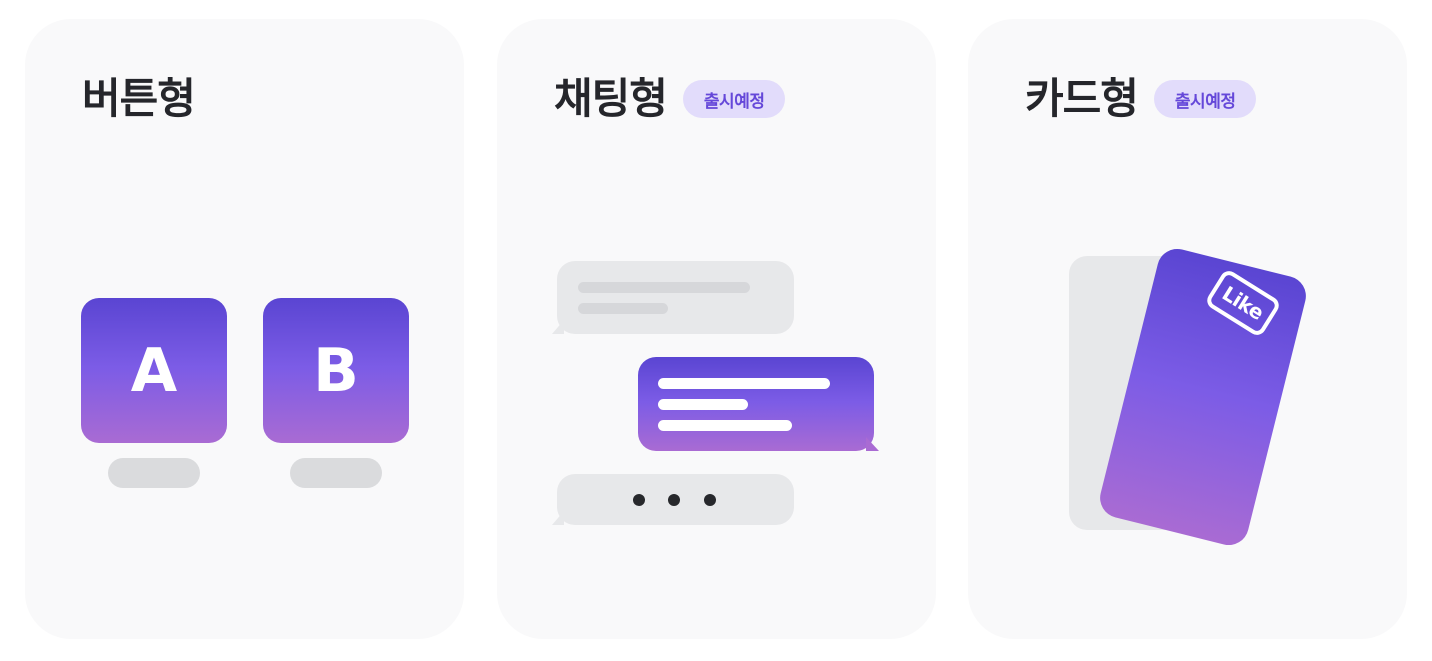 Image resolution: width=1432 pixels, height=661 pixels. Describe the element at coordinates (756, 404) in the screenshot. I see `outgoing-chat-bubble` at that location.